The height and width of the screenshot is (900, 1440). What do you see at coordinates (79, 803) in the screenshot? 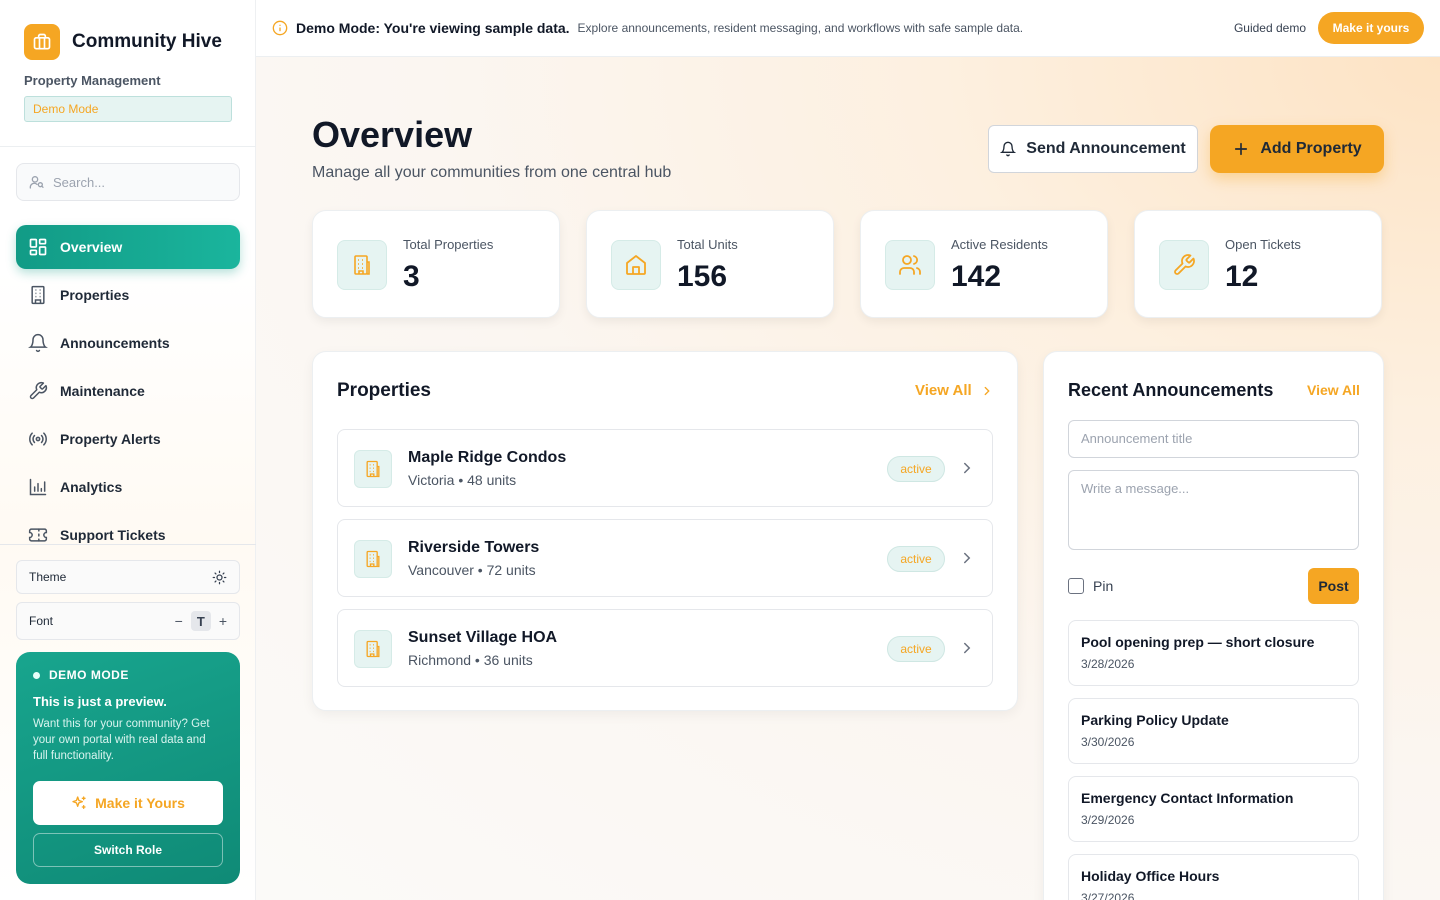
I see `sparkles-icon` at bounding box center [79, 803].